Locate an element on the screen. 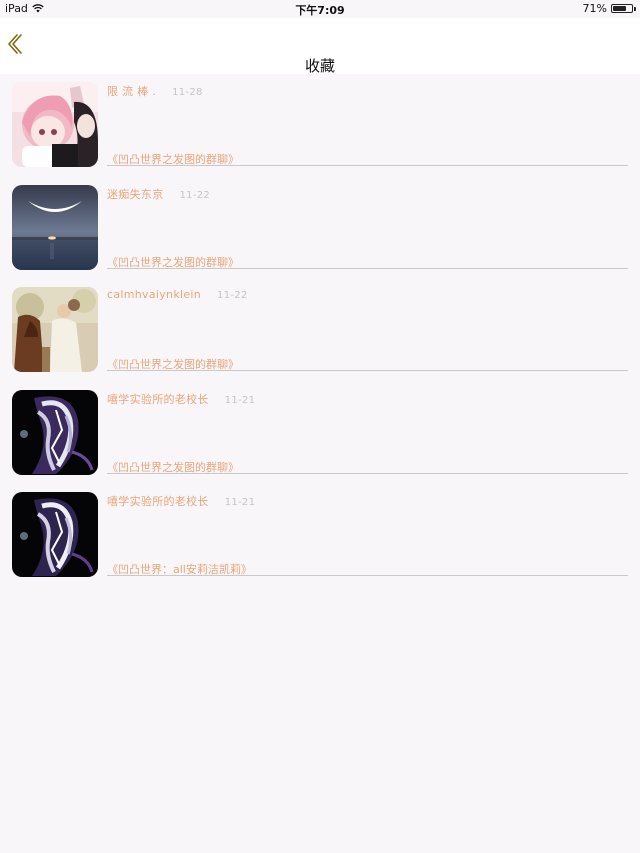 The height and width of the screenshot is (853, 640). list-item: 迷痴失东京 11-22 《凹凸世界之发图的群聊》 is located at coordinates (320, 228).